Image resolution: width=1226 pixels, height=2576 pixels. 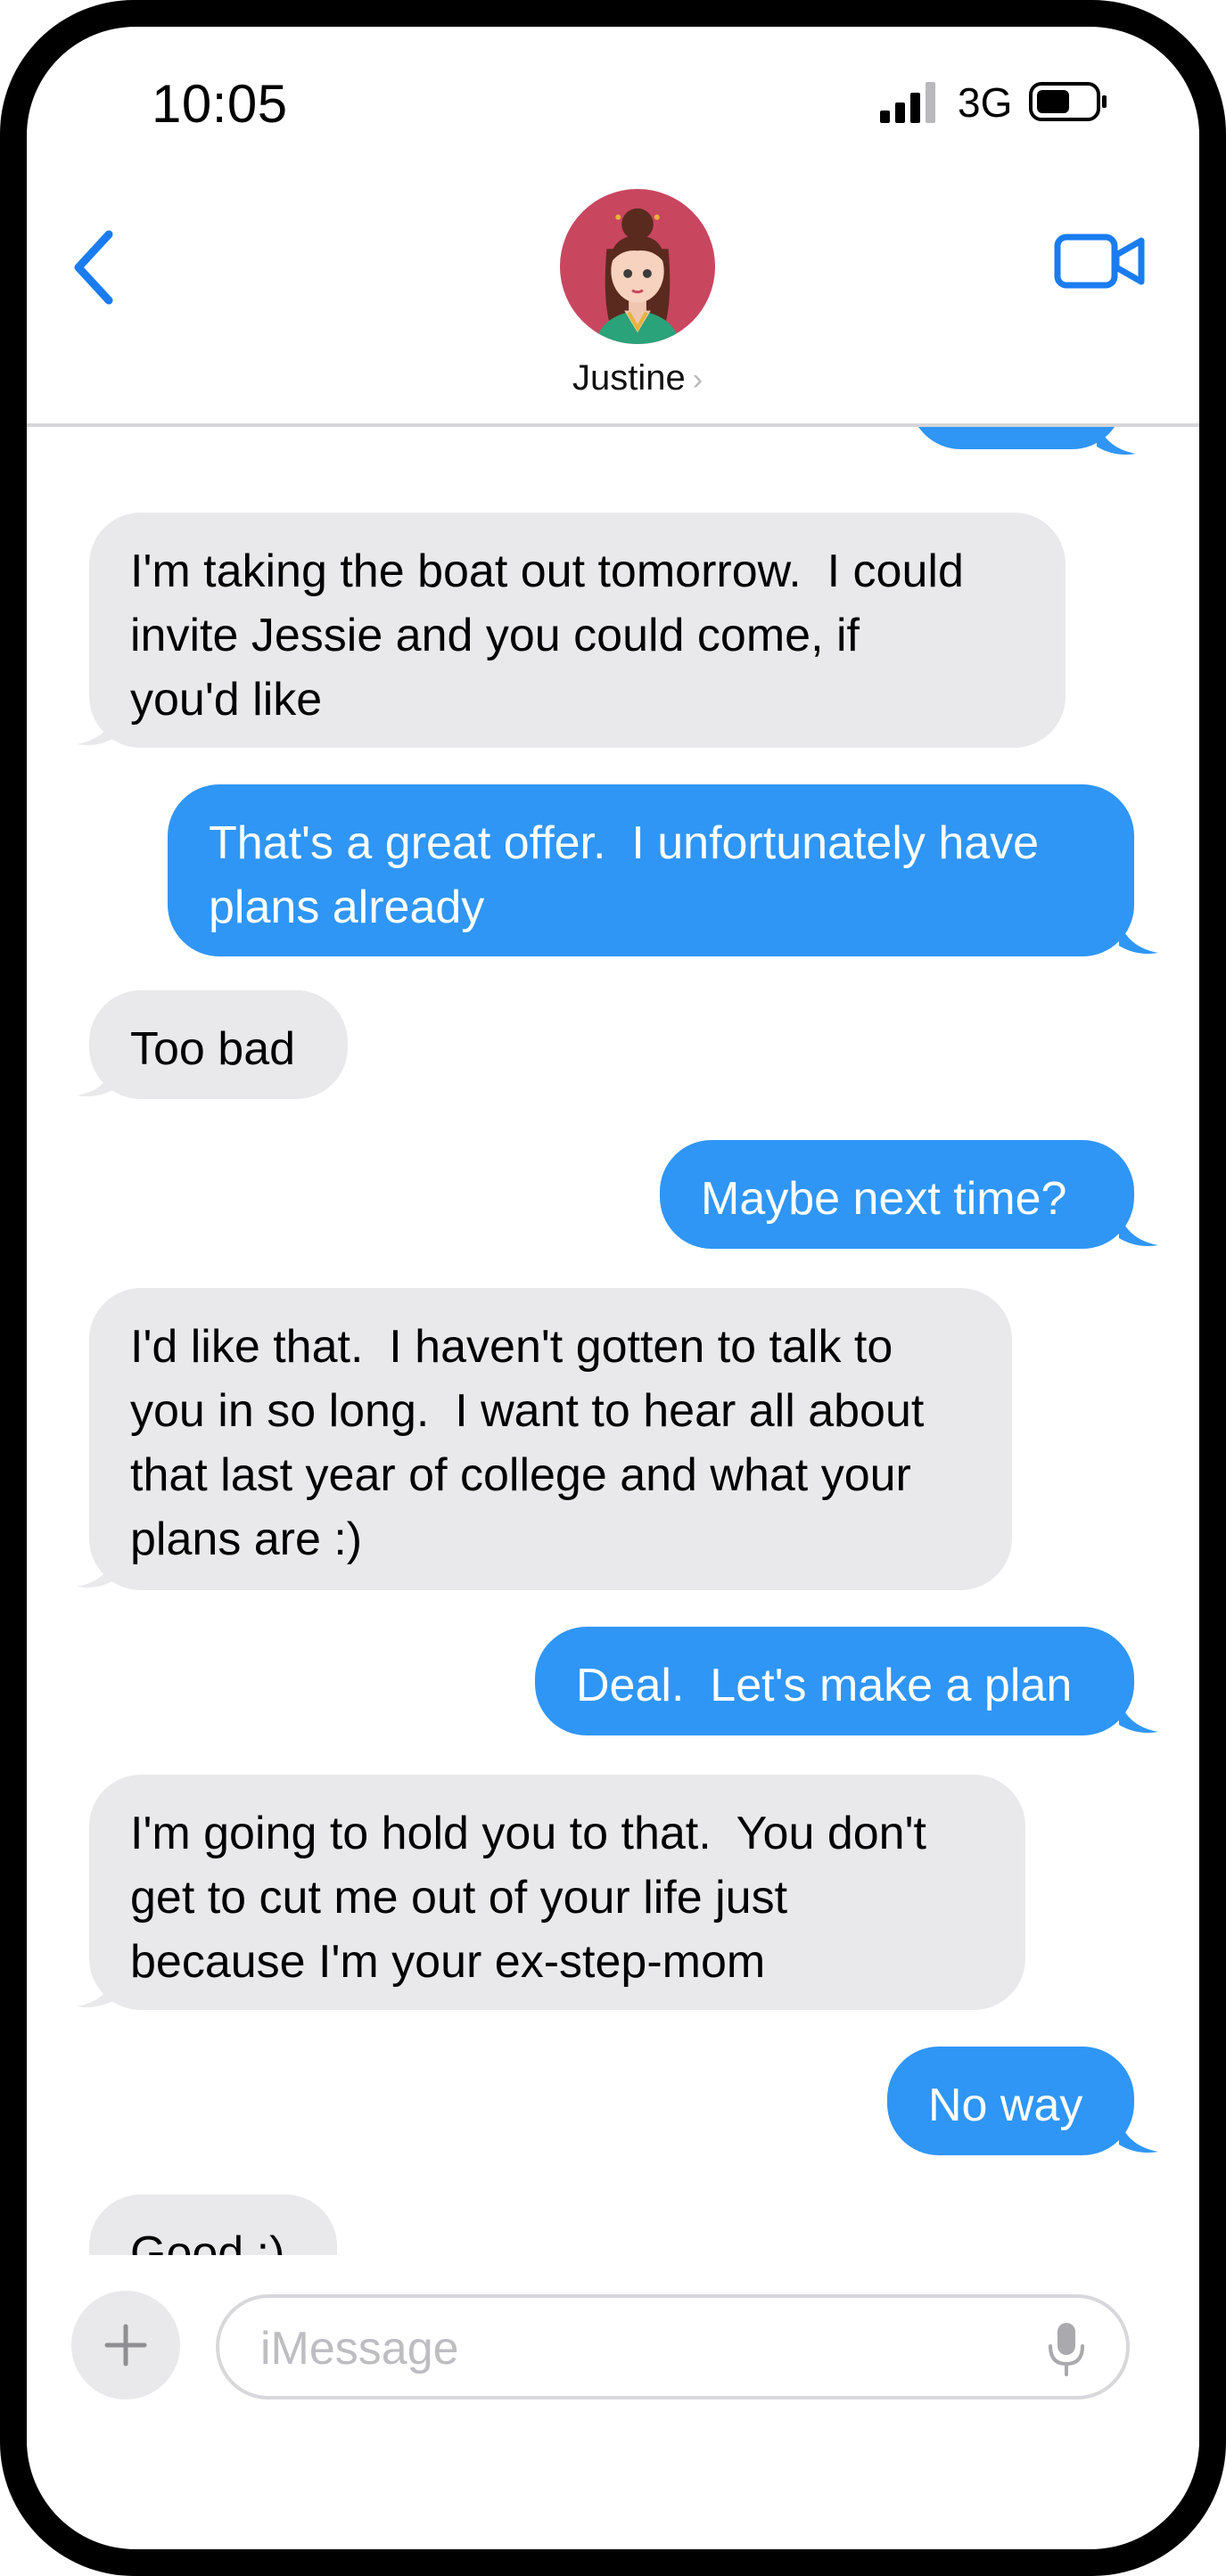 What do you see at coordinates (218, 1044) in the screenshot?
I see `message-bubble-incoming: Too bad` at bounding box center [218, 1044].